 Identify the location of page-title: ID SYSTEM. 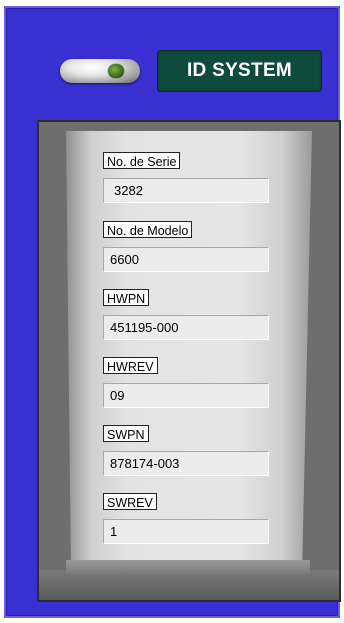
(239, 71).